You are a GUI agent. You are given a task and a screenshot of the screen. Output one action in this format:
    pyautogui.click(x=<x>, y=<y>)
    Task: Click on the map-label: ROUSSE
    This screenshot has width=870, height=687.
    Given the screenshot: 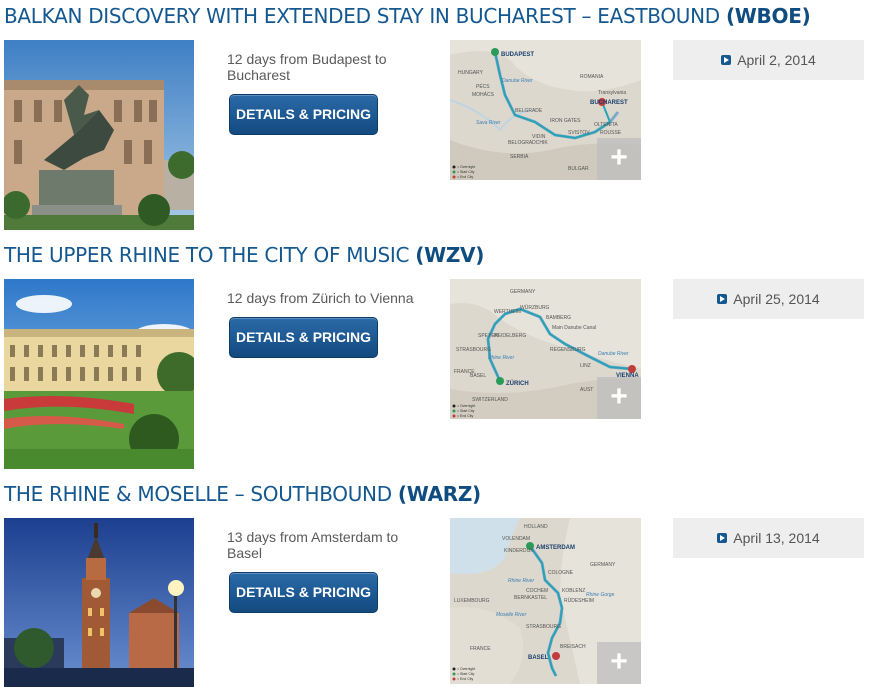 What is the action you would take?
    pyautogui.click(x=611, y=133)
    